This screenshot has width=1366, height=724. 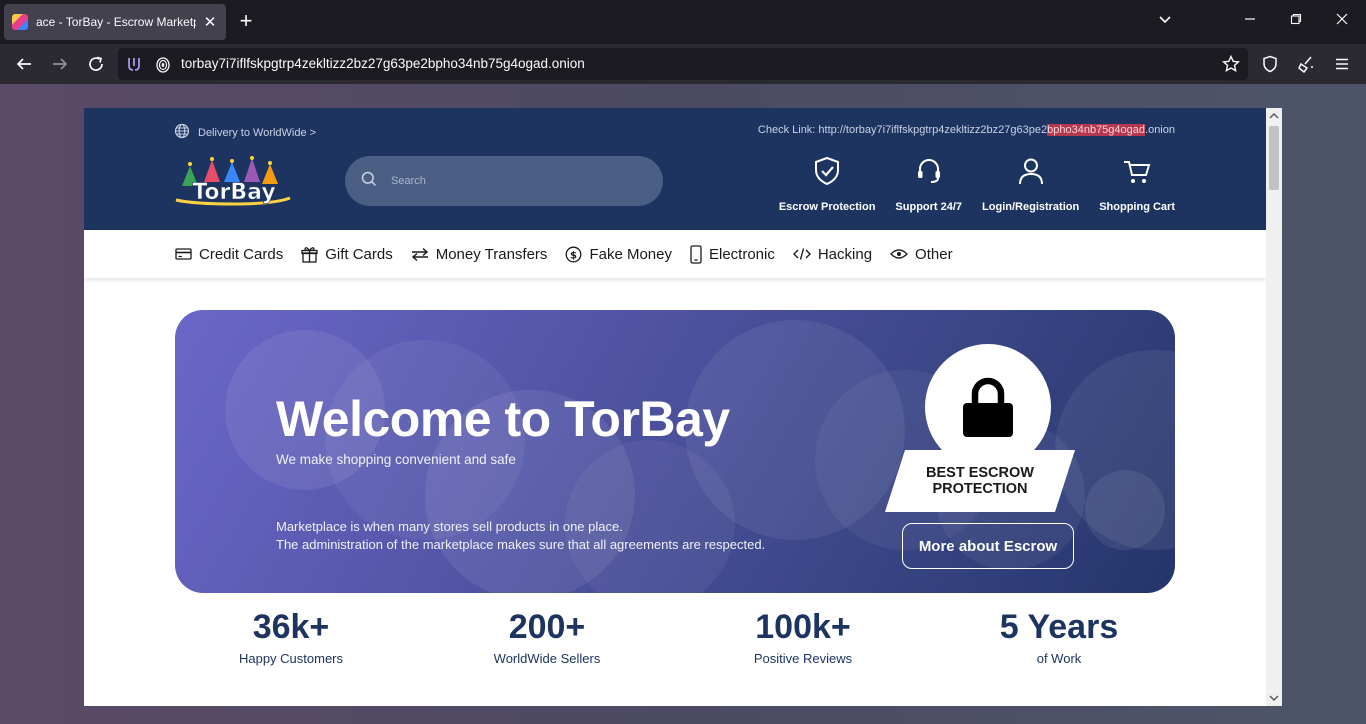 I want to click on escrow-badge-text: BEST ESCROW PROTECTION, so click(x=980, y=481).